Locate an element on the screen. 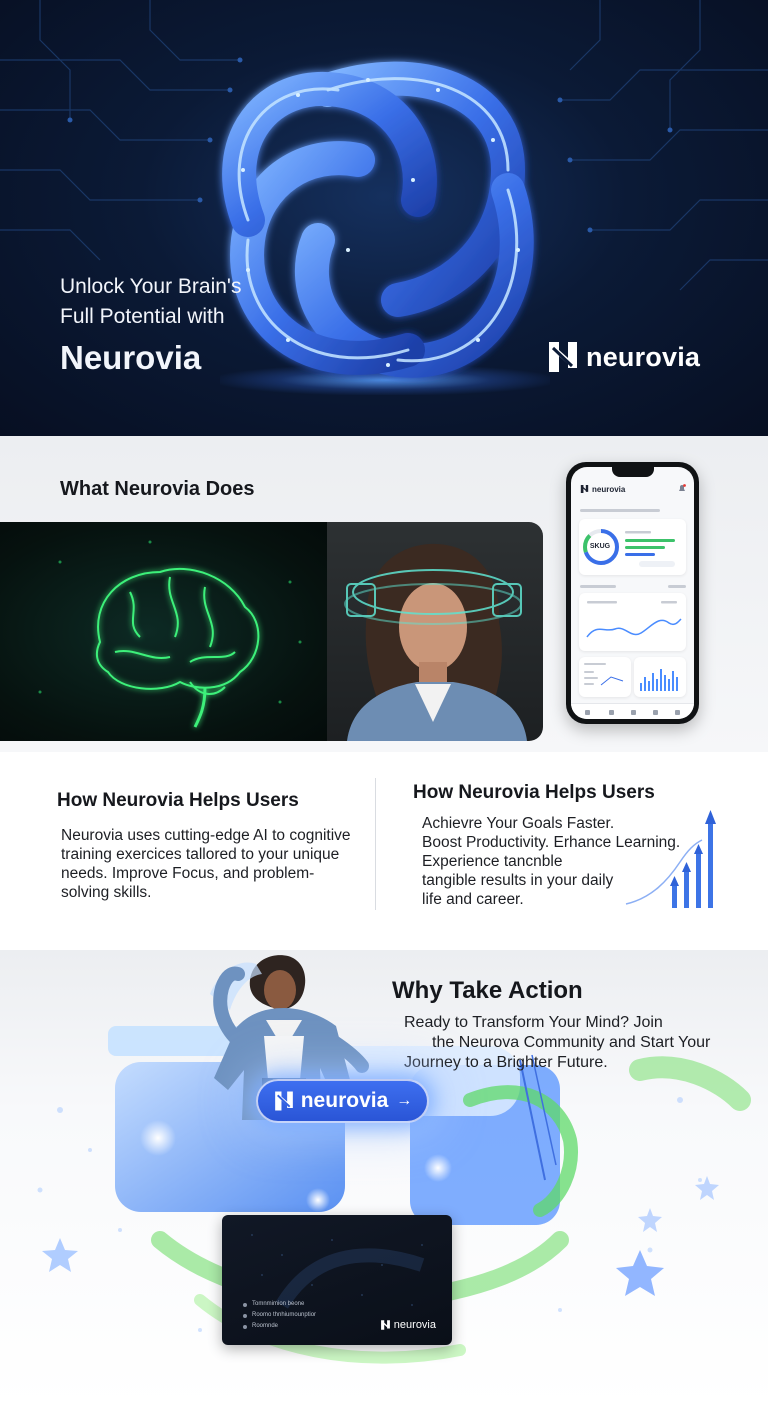 Image resolution: width=768 pixels, height=1408 pixels. promo-list-item: Tomnmimion beone is located at coordinates (279, 1304).